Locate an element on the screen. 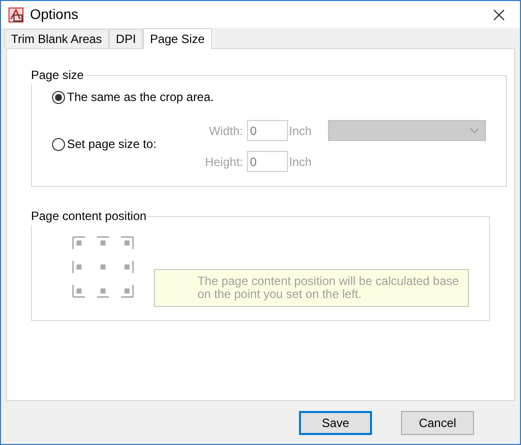  cancel-button: Cancel is located at coordinates (437, 423).